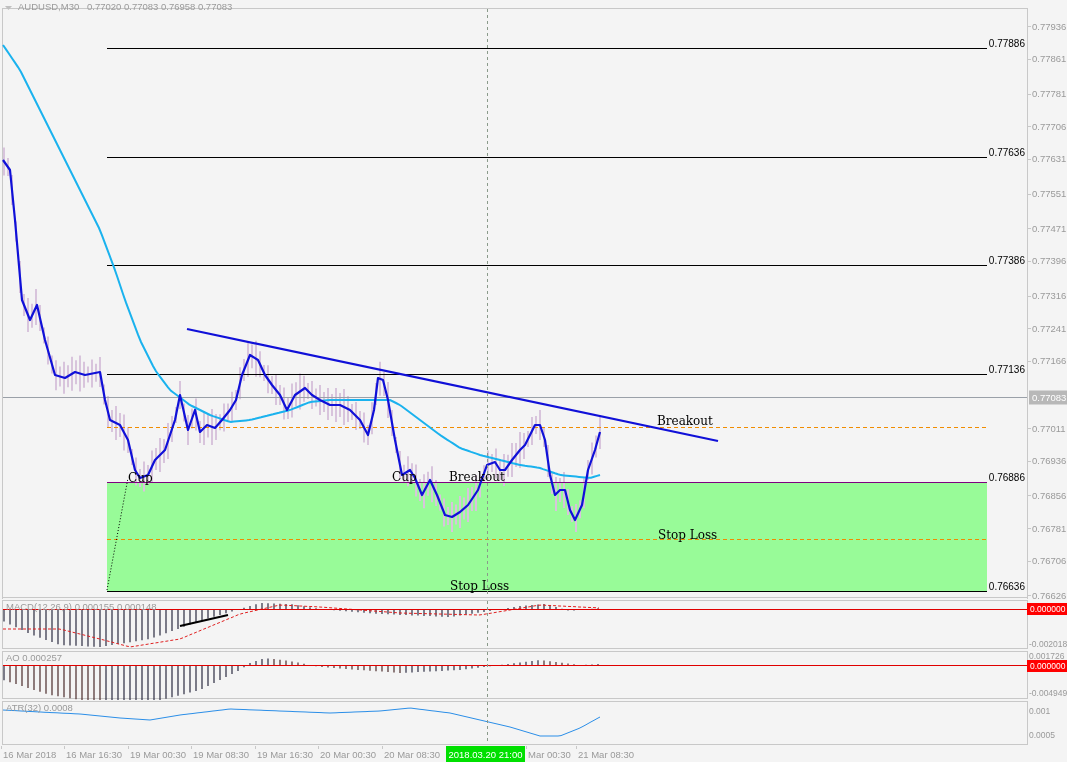  Describe the element at coordinates (158, 754) in the screenshot. I see `time-axis-label: 19 Mar 00:30` at that location.